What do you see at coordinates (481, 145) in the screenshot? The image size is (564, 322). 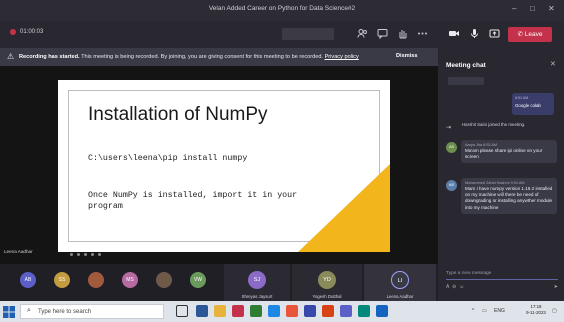 I see `chat-meta: Aarya Jha 8:53 AM` at bounding box center [481, 145].